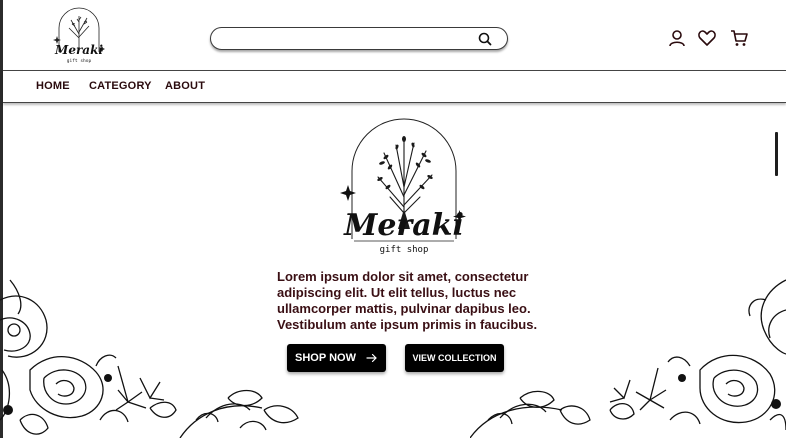 The width and height of the screenshot is (786, 438). Describe the element at coordinates (739, 38) in the screenshot. I see `cart-icon` at that location.